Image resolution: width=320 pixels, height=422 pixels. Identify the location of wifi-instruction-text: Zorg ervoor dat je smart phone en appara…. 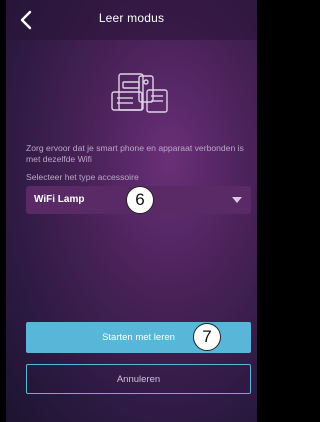
(135, 153).